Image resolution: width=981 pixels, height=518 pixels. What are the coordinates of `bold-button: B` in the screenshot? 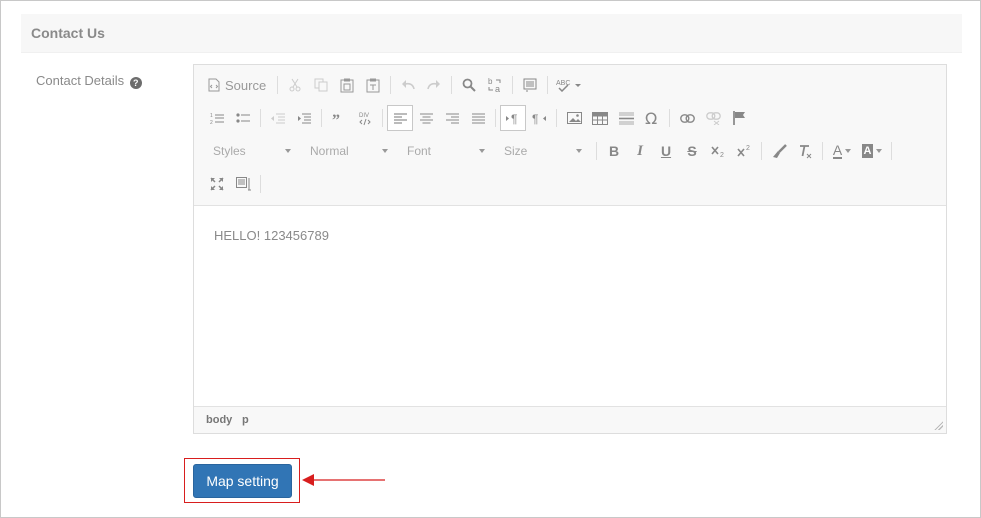 It's located at (614, 151).